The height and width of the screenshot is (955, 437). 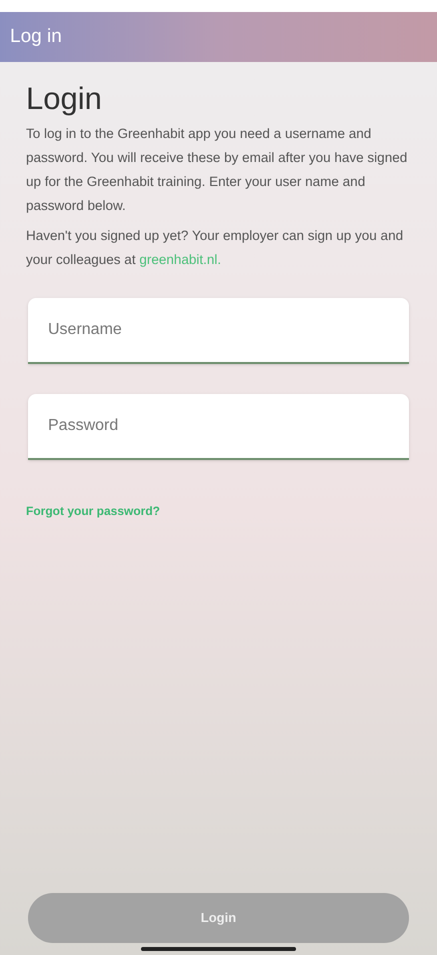 I want to click on forgot-password-link: Forgot your password?, so click(x=93, y=511).